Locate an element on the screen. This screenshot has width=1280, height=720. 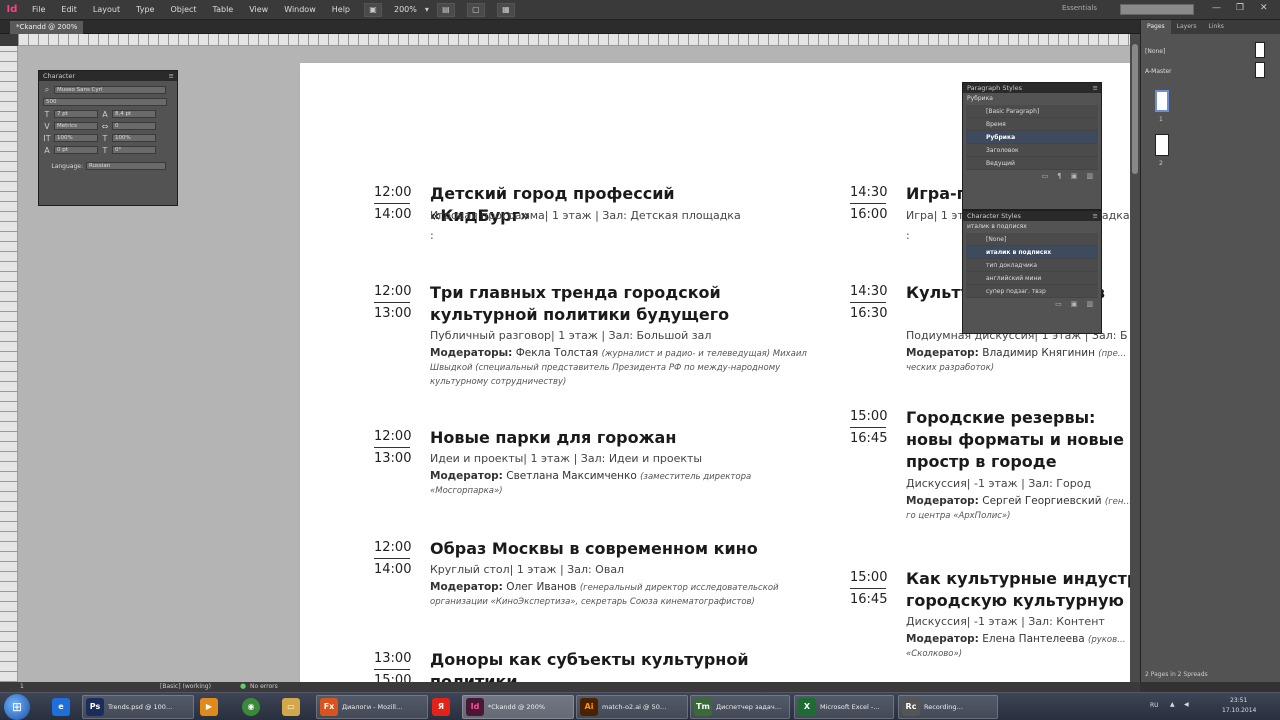
character-style-item: английский мини is located at coordinates (1032, 278).